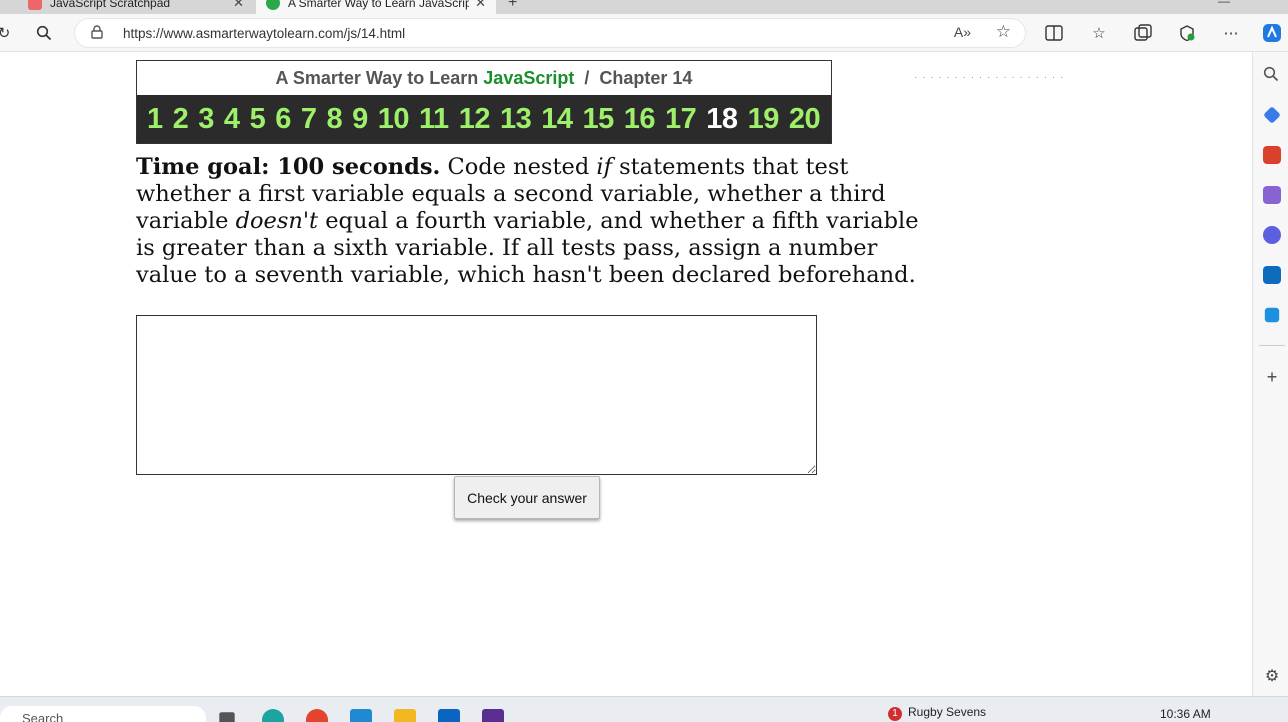 This screenshot has width=1288, height=722. I want to click on page-icon, so click(35, 5).